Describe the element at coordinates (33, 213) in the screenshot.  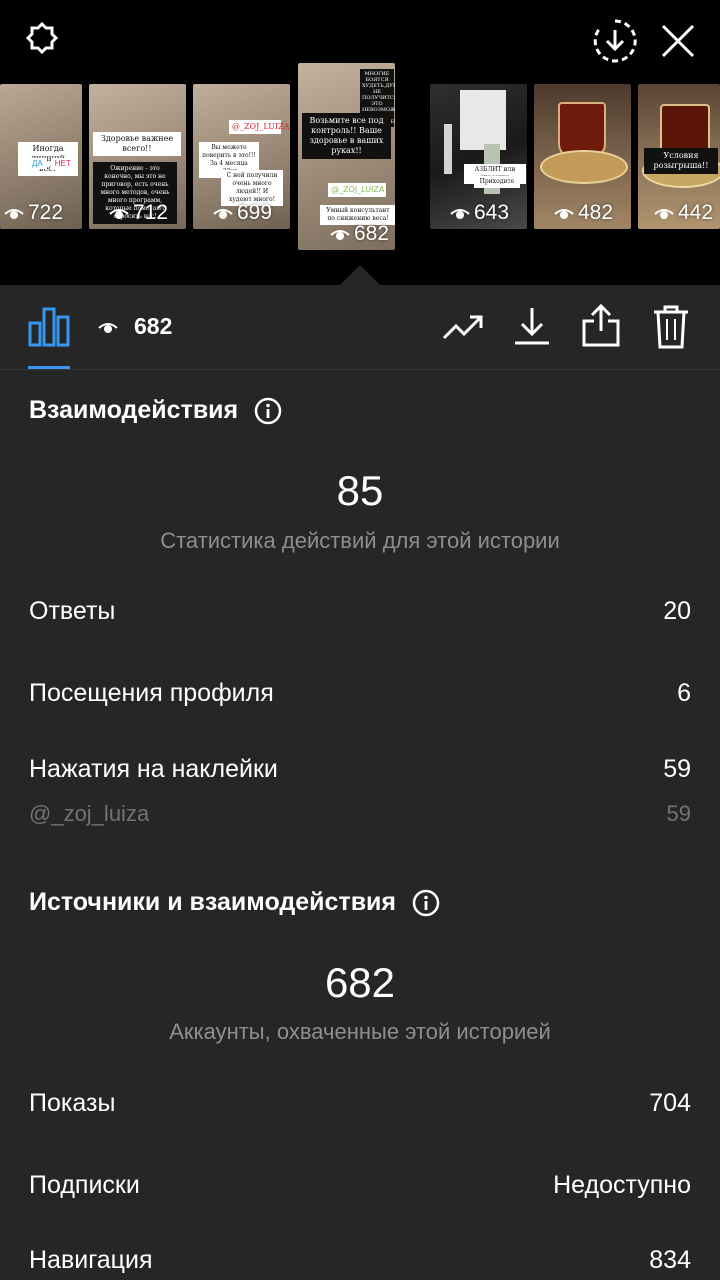
I see `thumbnail-views: 722` at that location.